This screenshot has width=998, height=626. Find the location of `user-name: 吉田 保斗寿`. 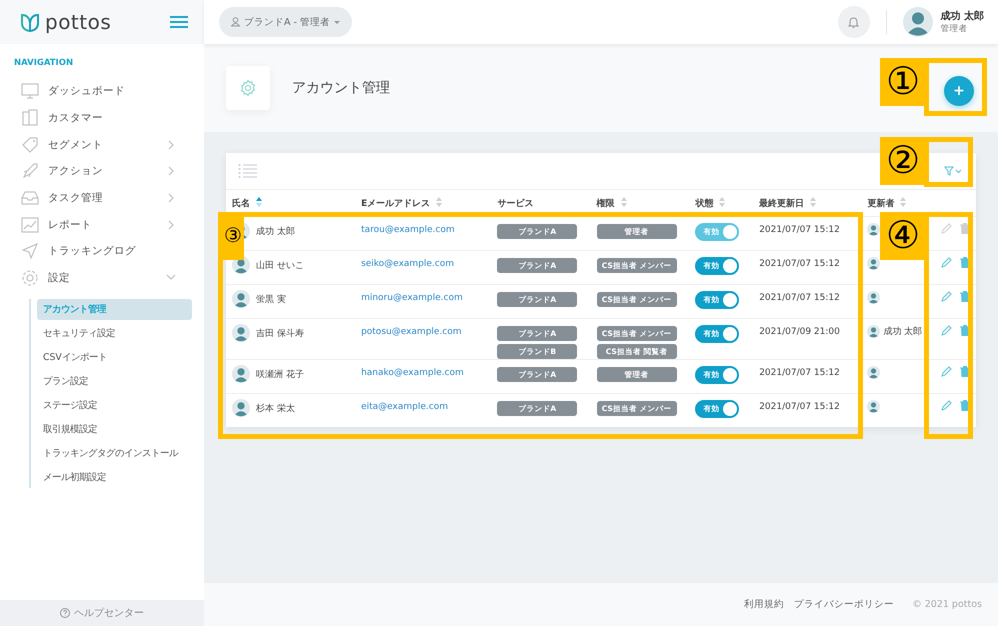

user-name: 吉田 保斗寿 is located at coordinates (280, 334).